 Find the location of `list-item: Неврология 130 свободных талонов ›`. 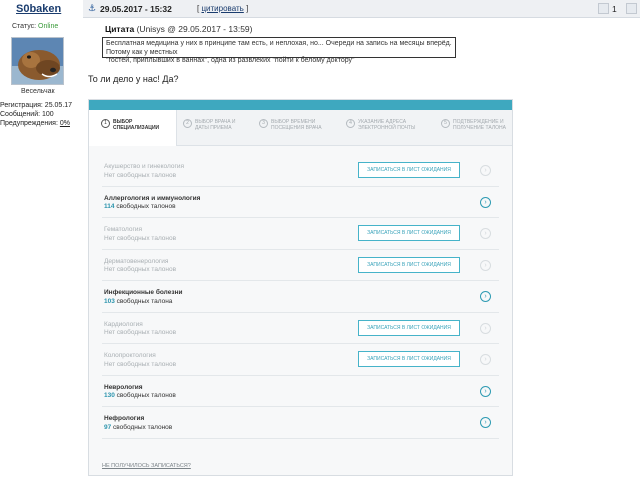

list-item: Неврология 130 свободных талонов › is located at coordinates (300, 391).